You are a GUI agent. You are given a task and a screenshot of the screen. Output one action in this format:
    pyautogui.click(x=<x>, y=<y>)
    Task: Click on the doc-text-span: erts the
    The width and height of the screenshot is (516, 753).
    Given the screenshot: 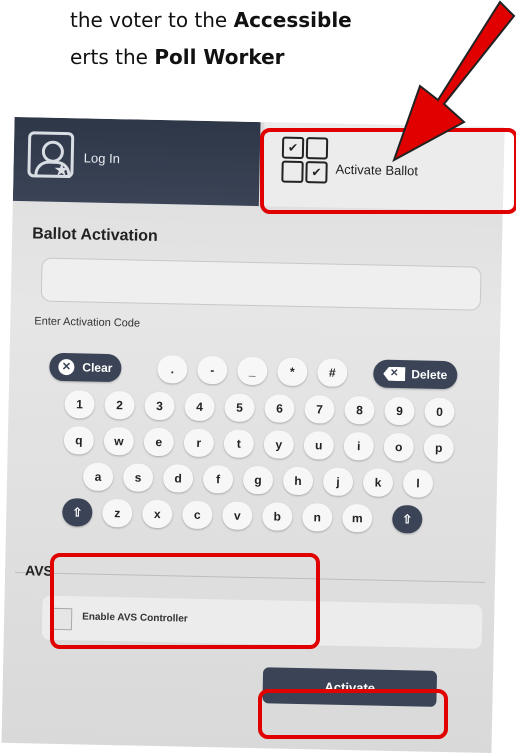 What is the action you would take?
    pyautogui.click(x=112, y=57)
    